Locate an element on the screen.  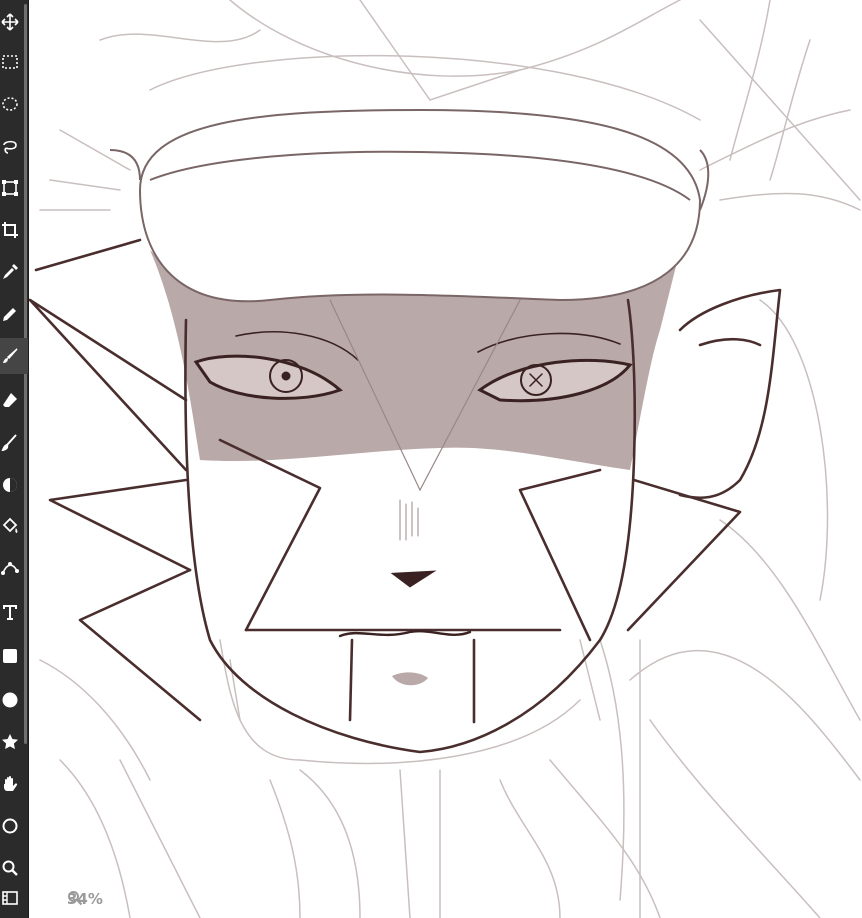
ellipse-shape-tool is located at coordinates (14, 700).